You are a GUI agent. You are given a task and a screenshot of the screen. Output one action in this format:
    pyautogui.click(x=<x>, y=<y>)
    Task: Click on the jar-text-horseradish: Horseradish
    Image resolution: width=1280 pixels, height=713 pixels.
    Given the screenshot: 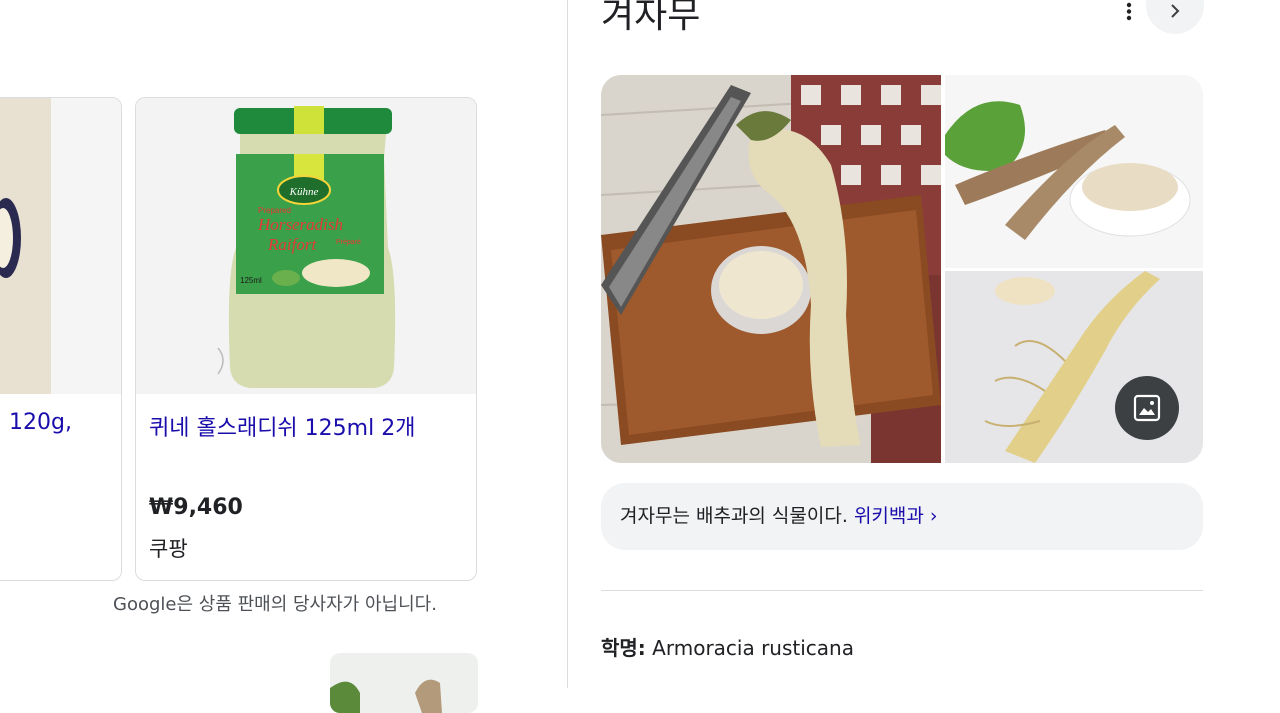 What is the action you would take?
    pyautogui.click(x=300, y=224)
    